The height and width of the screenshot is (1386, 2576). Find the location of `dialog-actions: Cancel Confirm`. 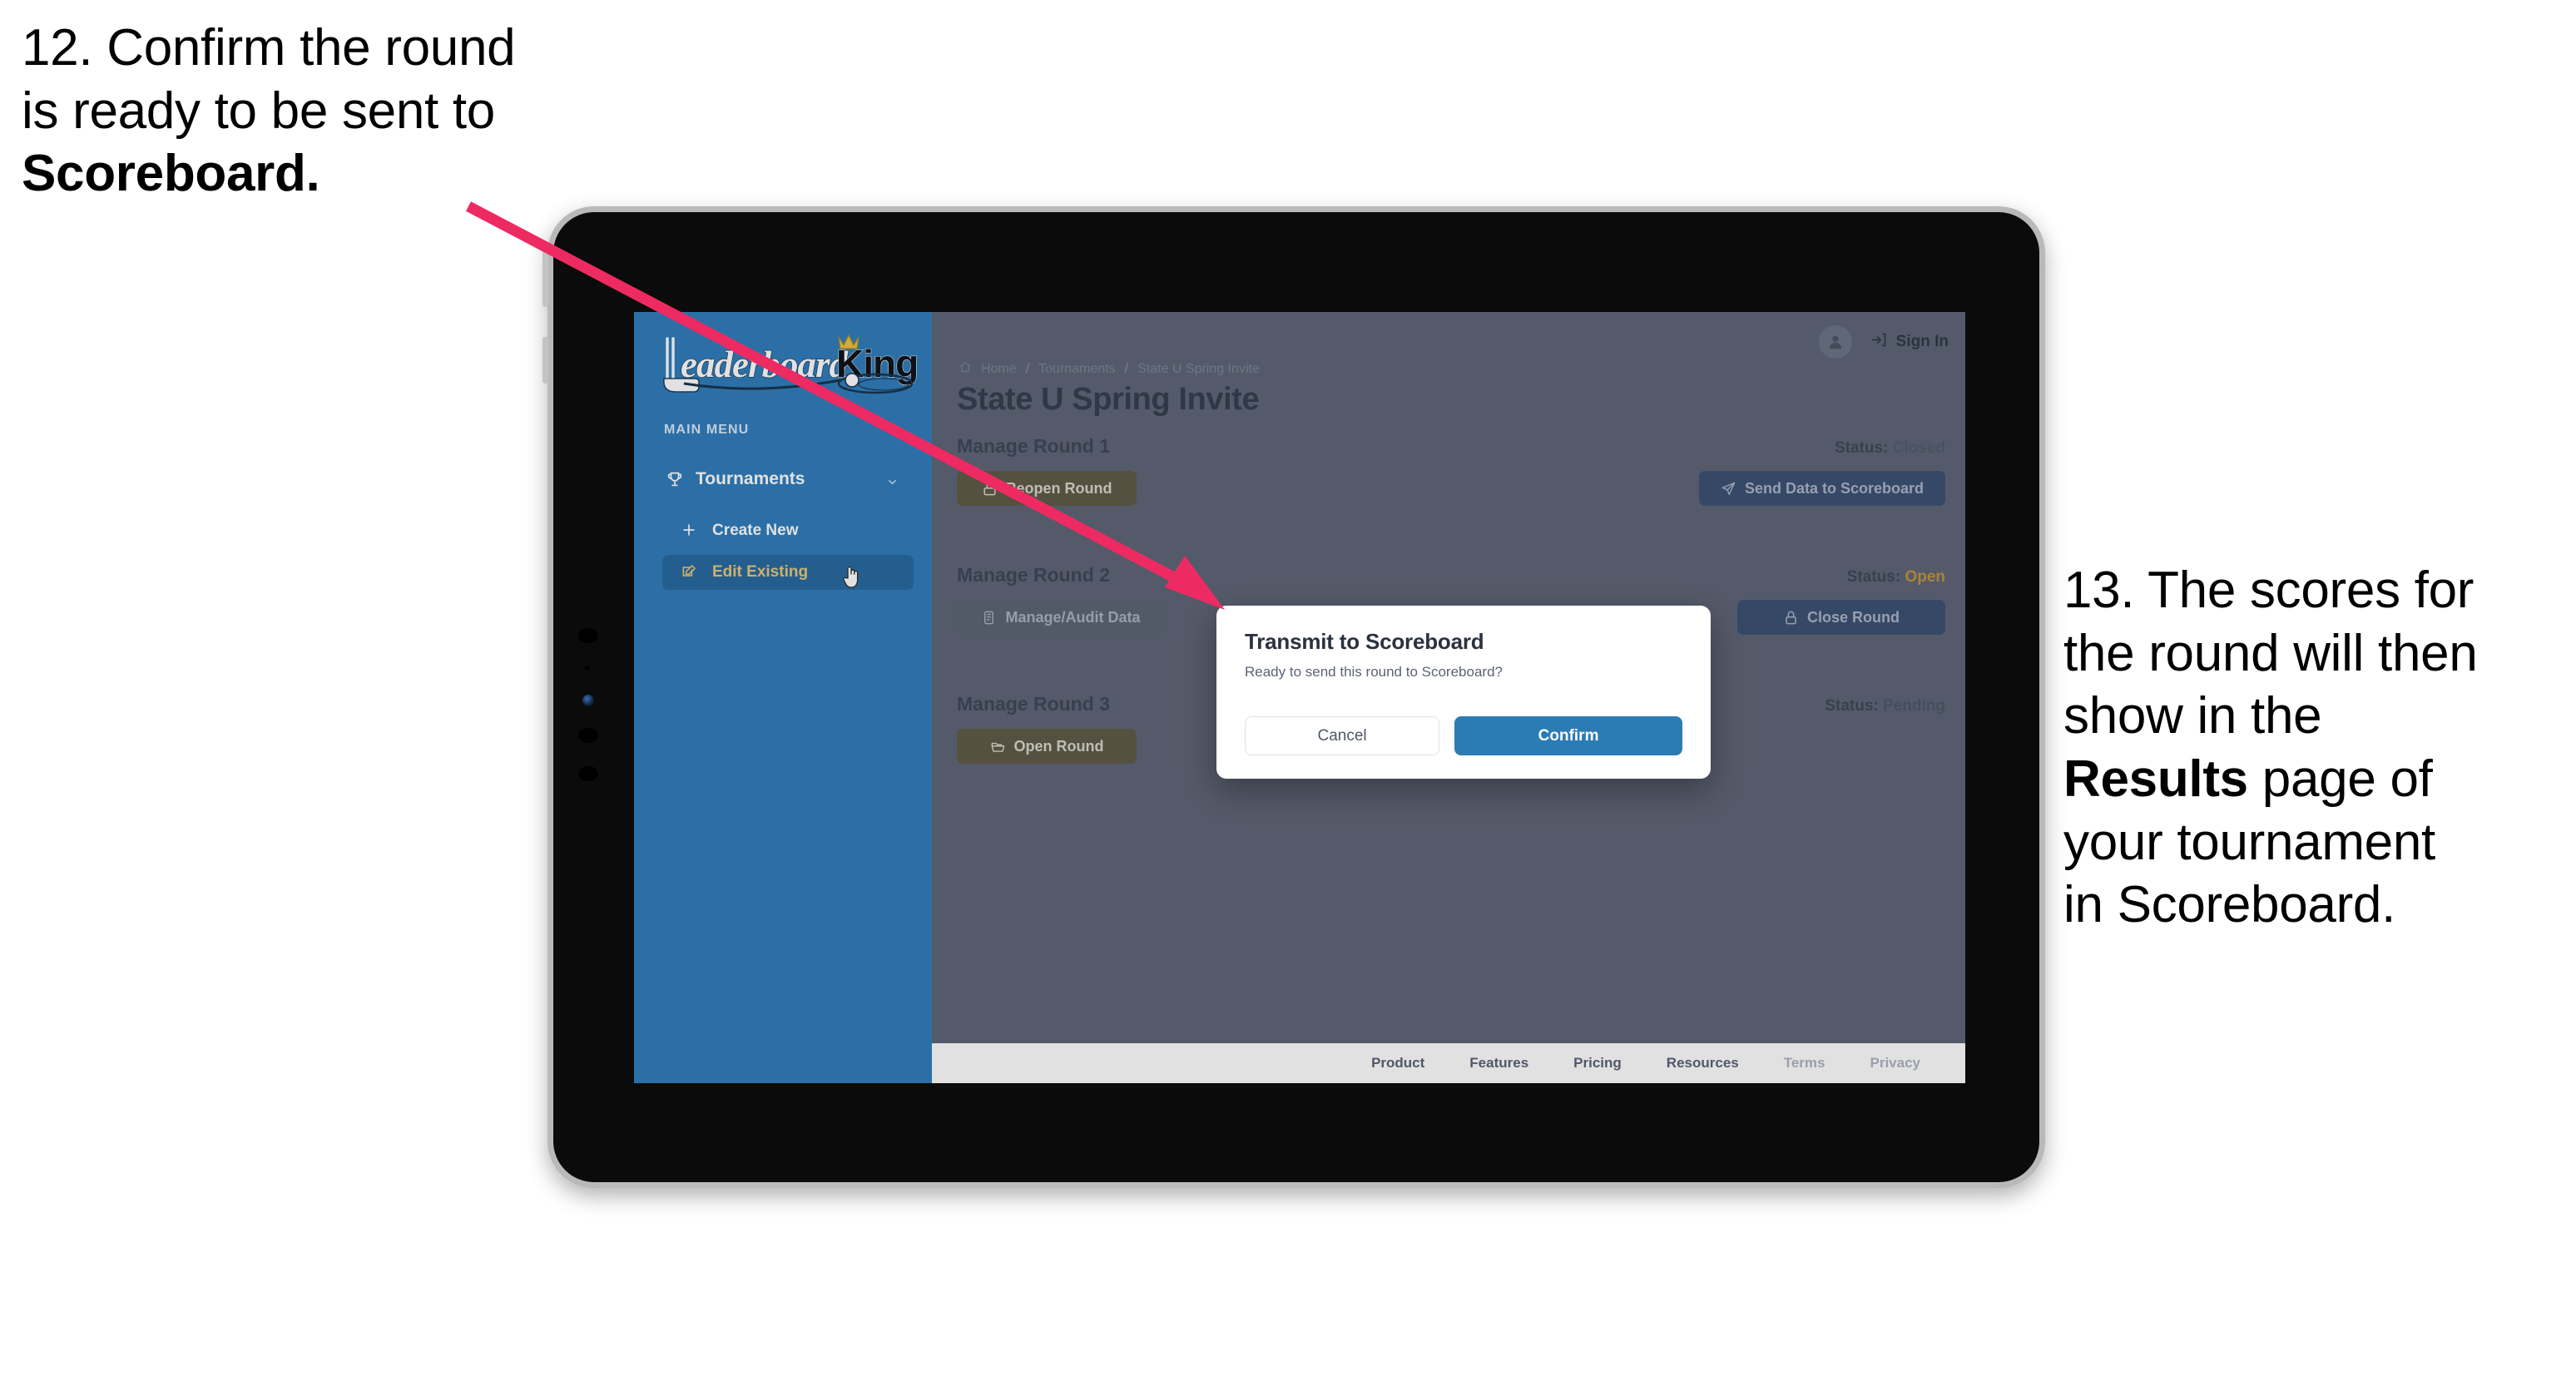

dialog-actions: Cancel Confirm is located at coordinates (1463, 735).